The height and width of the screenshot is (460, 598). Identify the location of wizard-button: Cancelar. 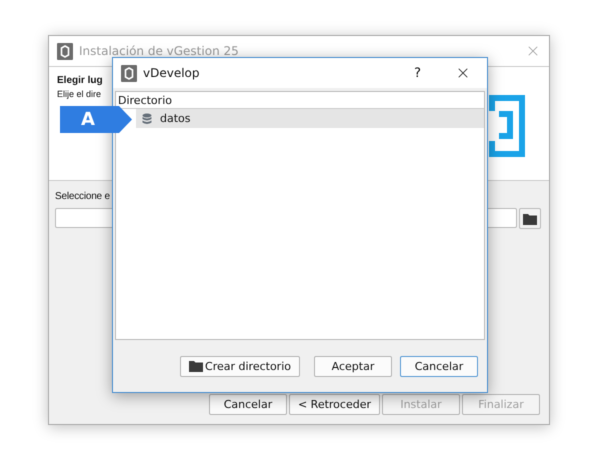
(247, 404).